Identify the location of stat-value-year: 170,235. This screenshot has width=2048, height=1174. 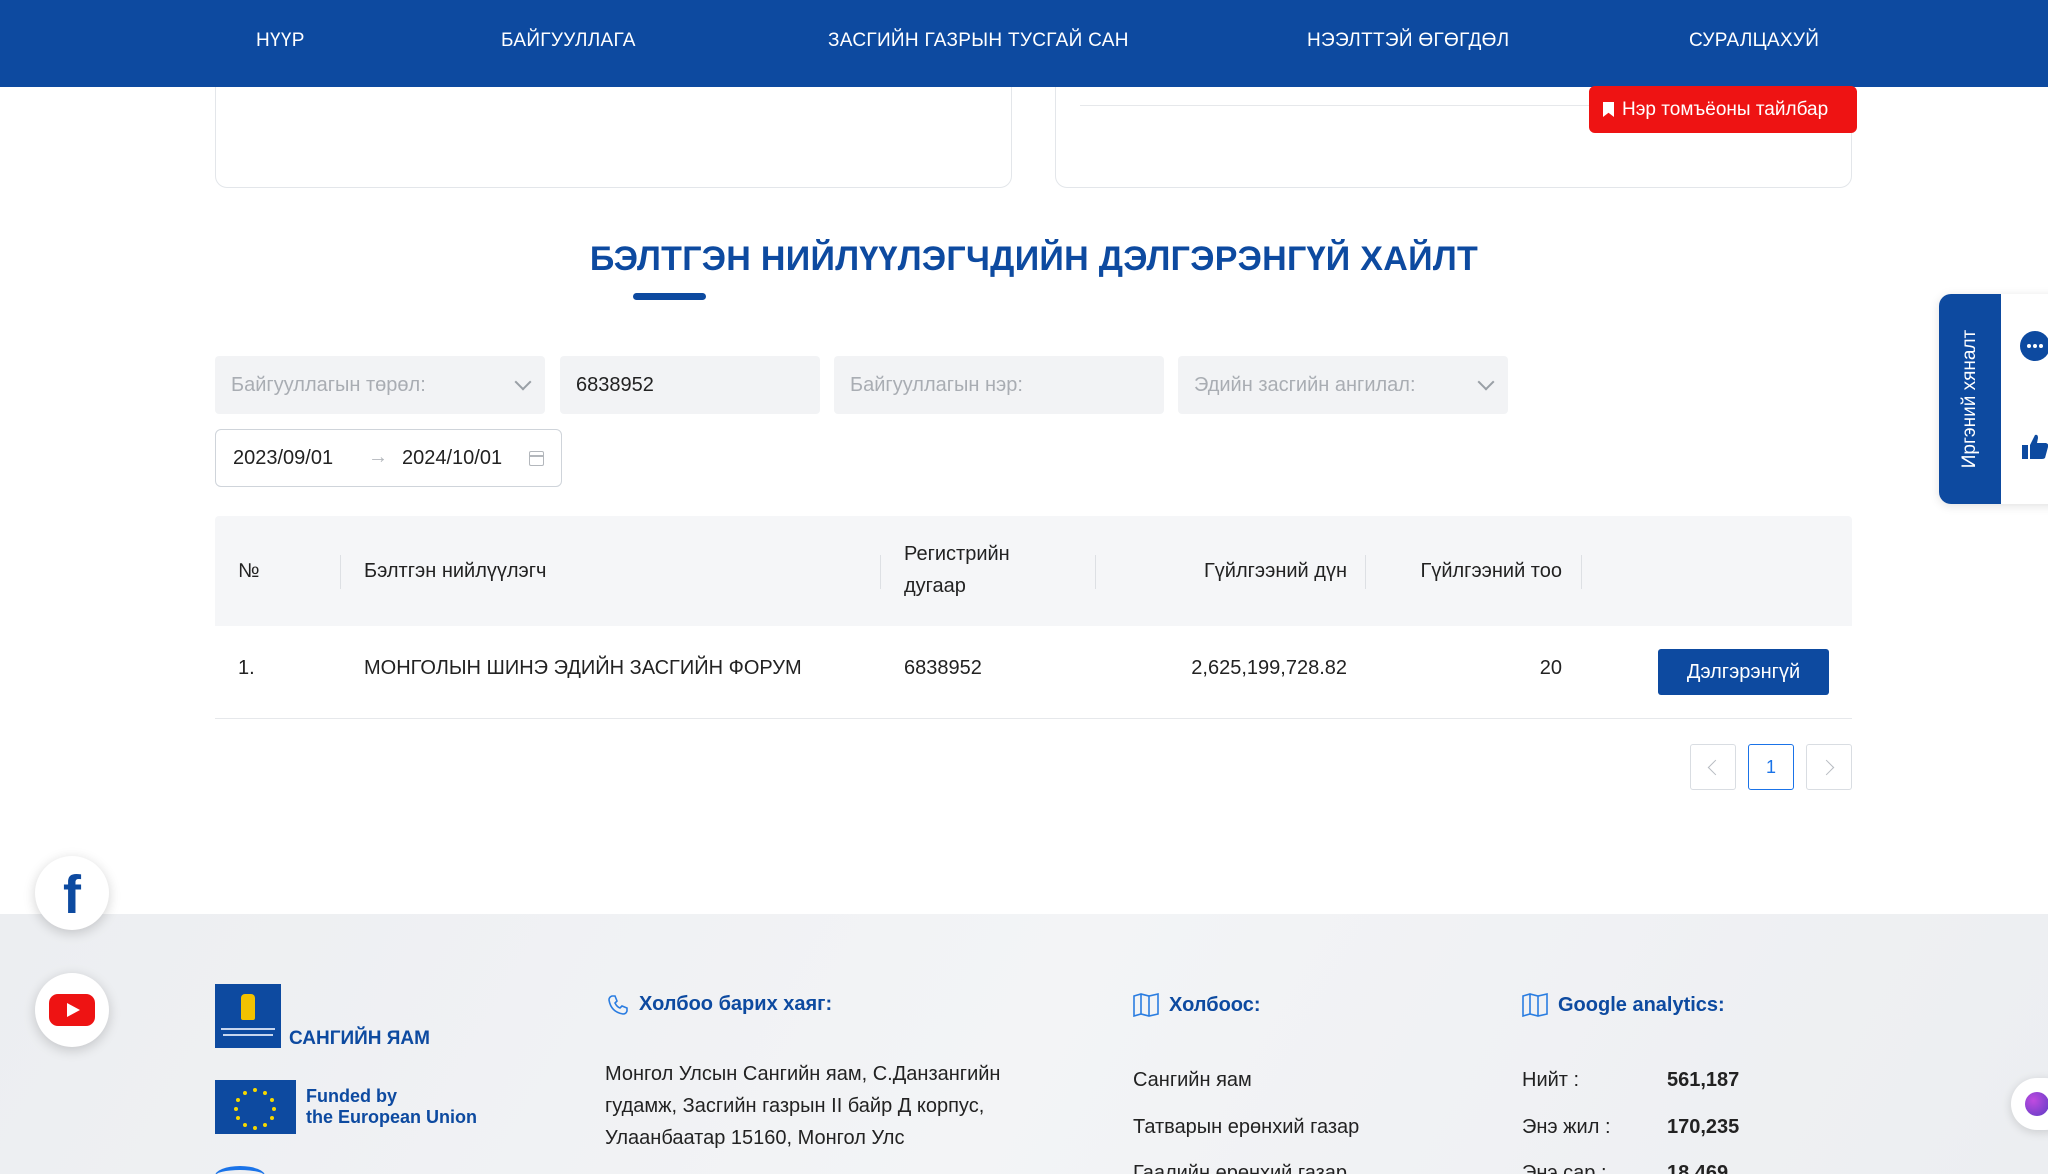
(1703, 1127).